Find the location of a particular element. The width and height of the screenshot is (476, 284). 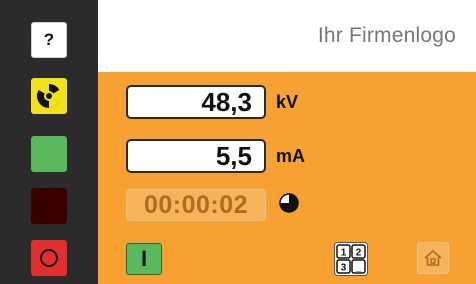

help-button: ? is located at coordinates (49, 40).